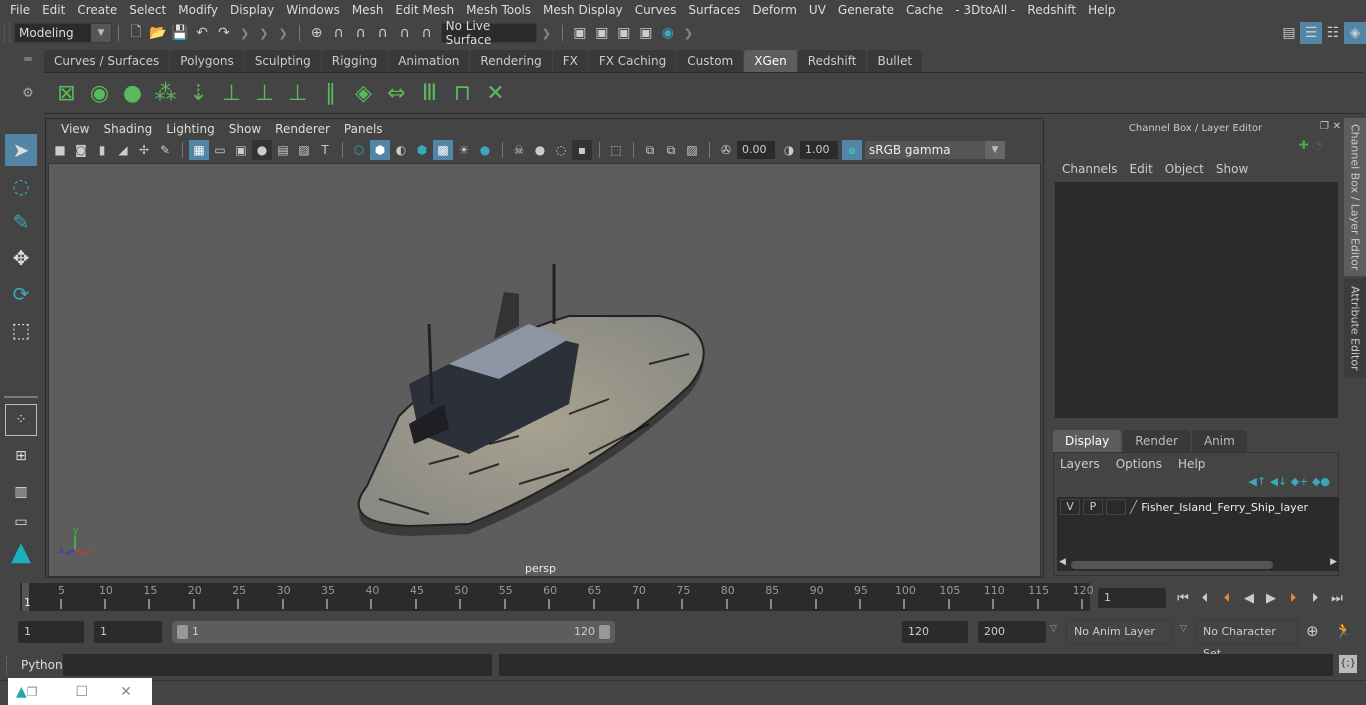 This screenshot has width=1366, height=705. I want to click on smooth-shade-icon: ⬢, so click(380, 150).